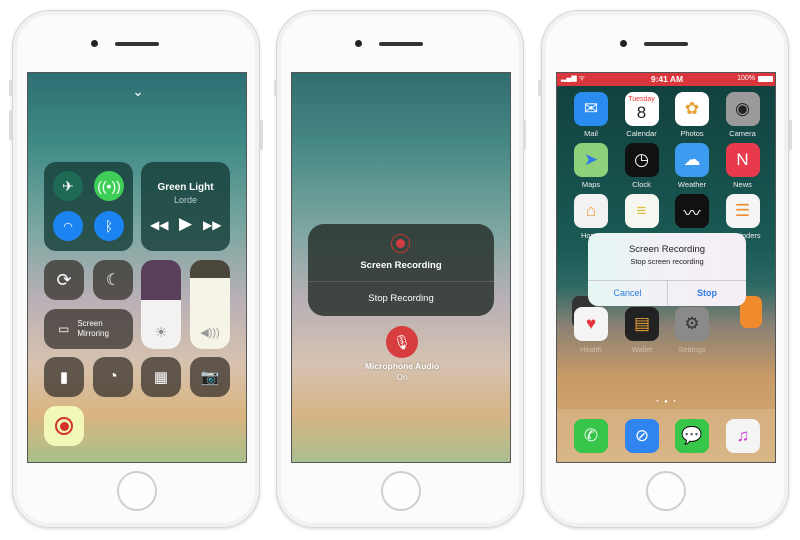  Describe the element at coordinates (68, 186) in the screenshot. I see `airplane-mode-toggle: ✈` at that location.